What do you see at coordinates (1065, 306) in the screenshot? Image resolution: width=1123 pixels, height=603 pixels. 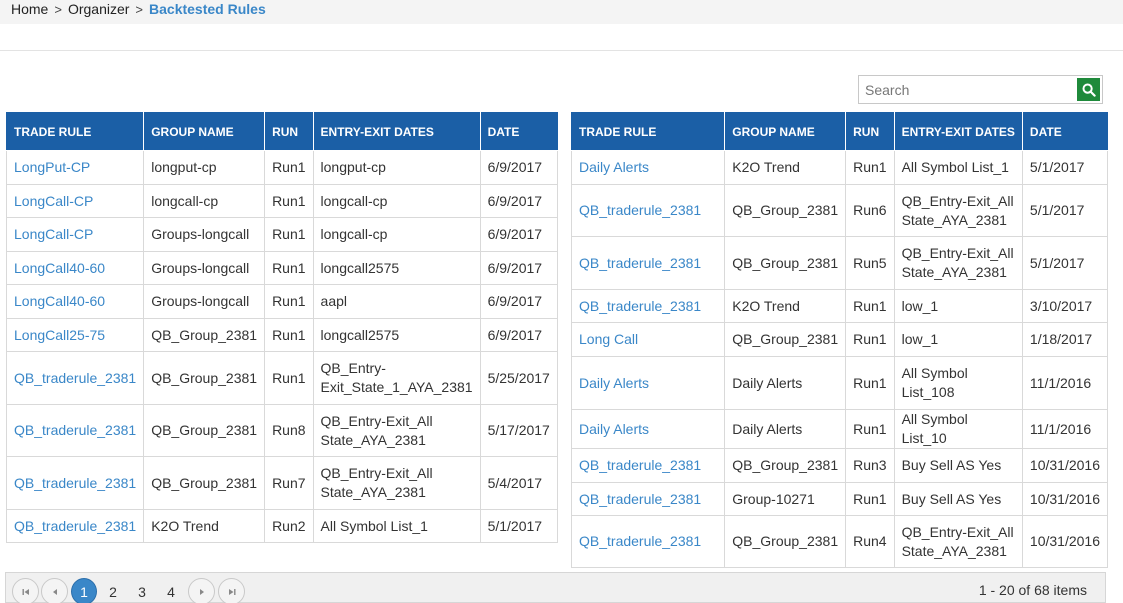 I see `date-cell: 3/10/2017` at bounding box center [1065, 306].